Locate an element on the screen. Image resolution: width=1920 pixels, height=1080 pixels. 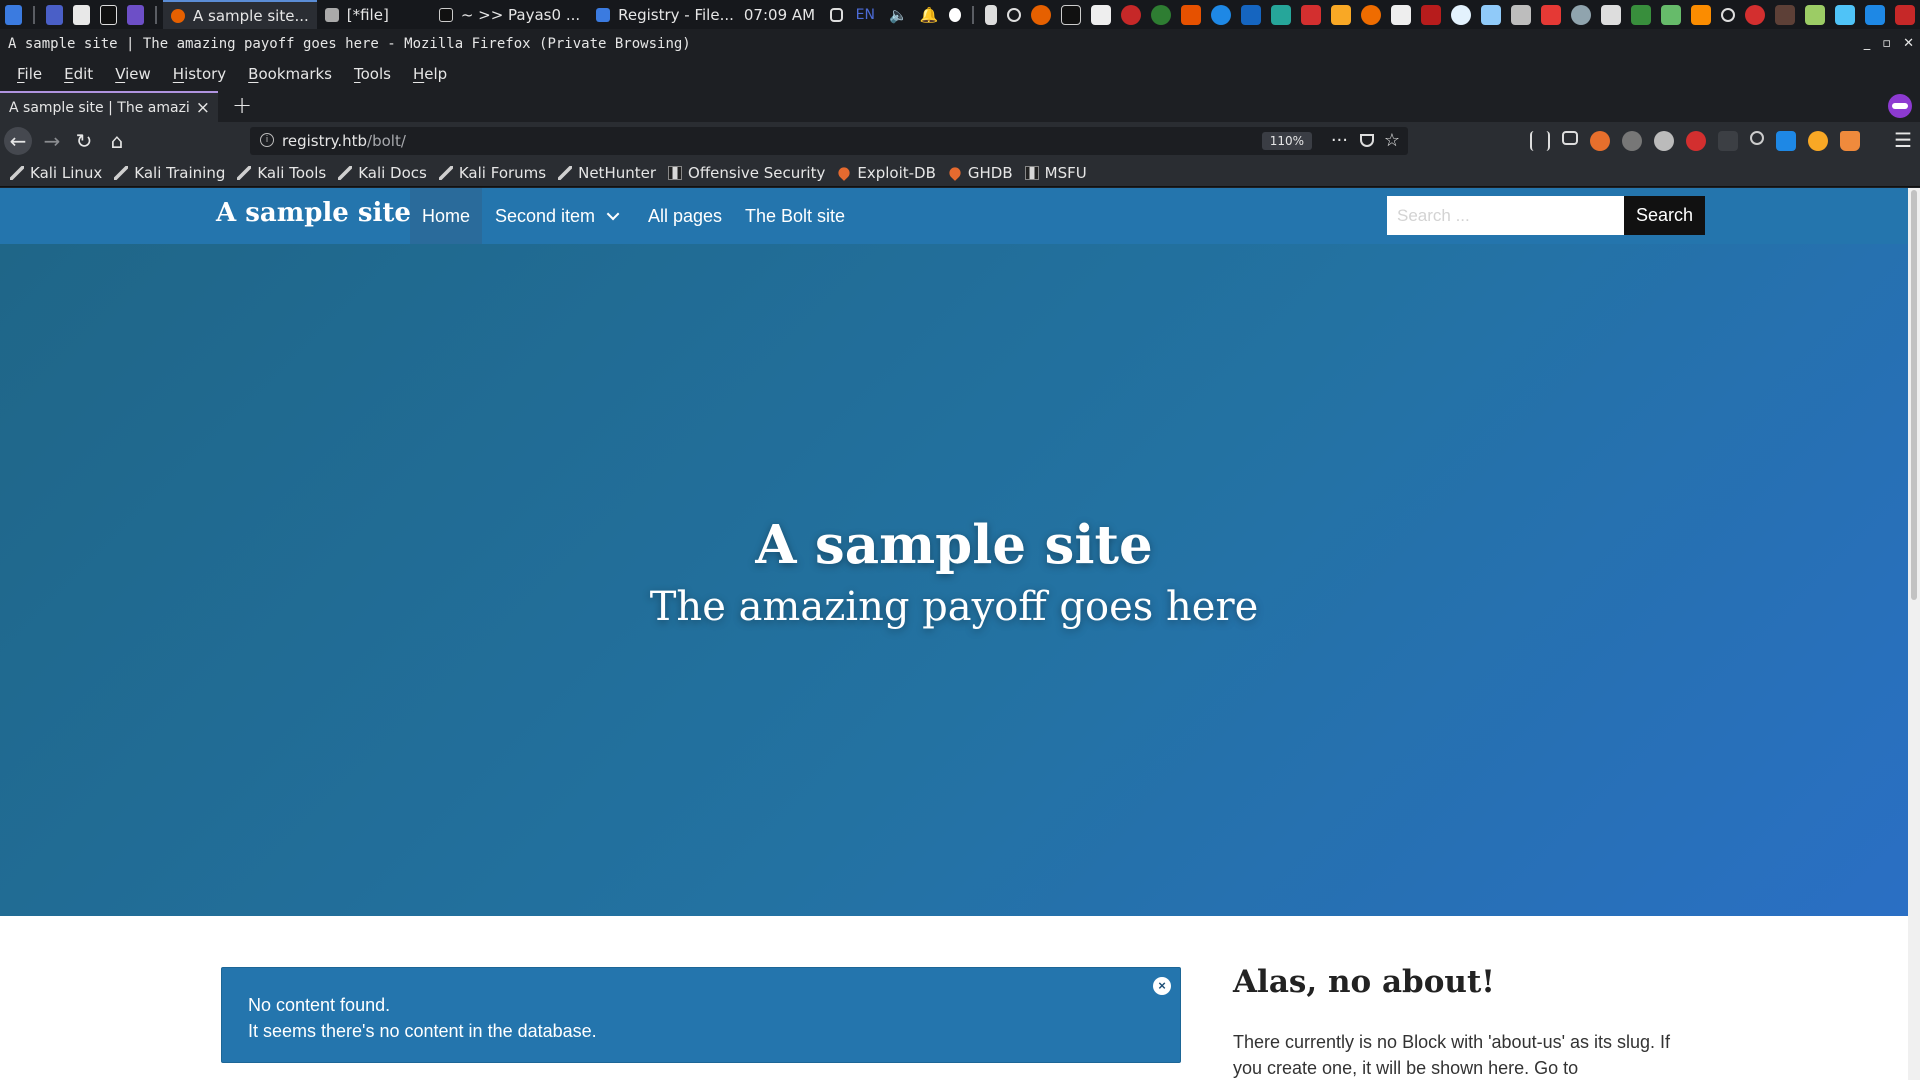
menu-icon: ☰ is located at coordinates (1903, 140).